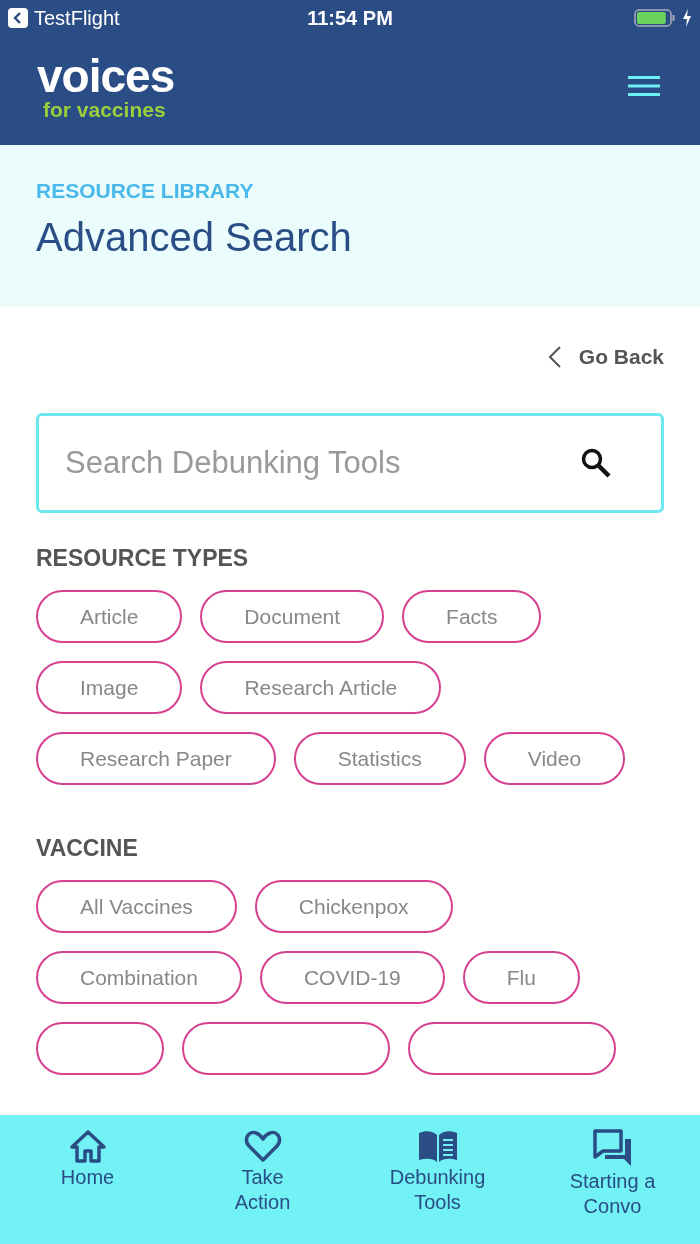 This screenshot has width=700, height=1244. Describe the element at coordinates (612, 1148) in the screenshot. I see `chat-icon` at that location.